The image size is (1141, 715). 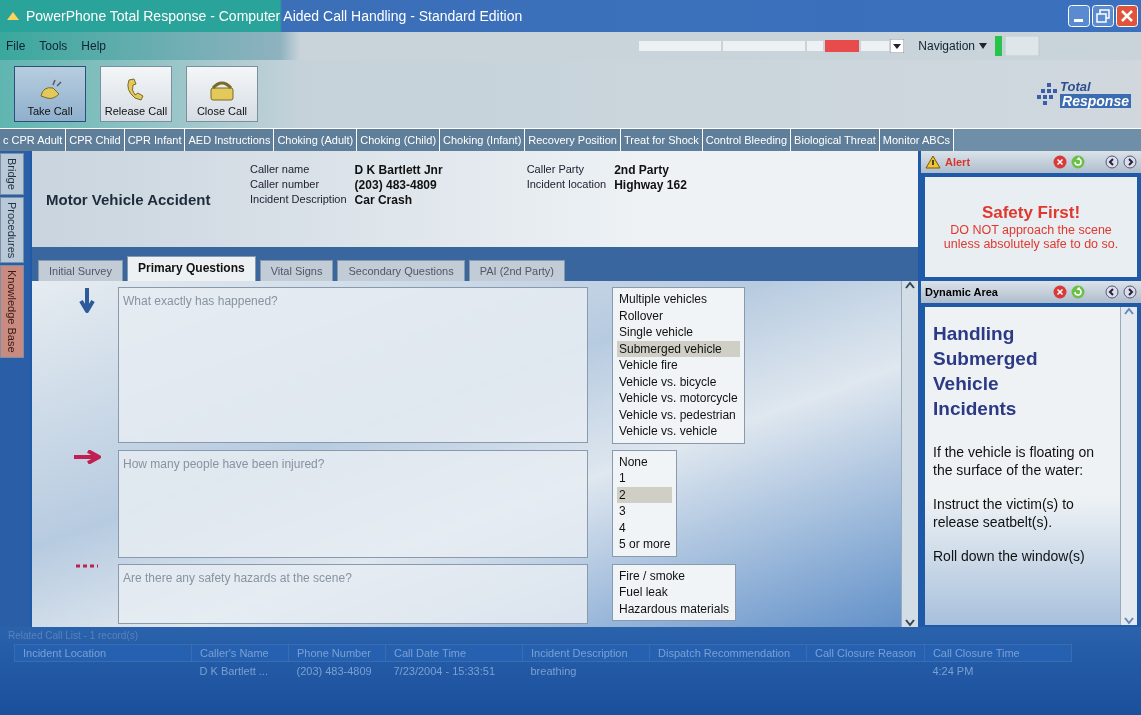 I want to click on panel-title: Alert, so click(x=958, y=162).